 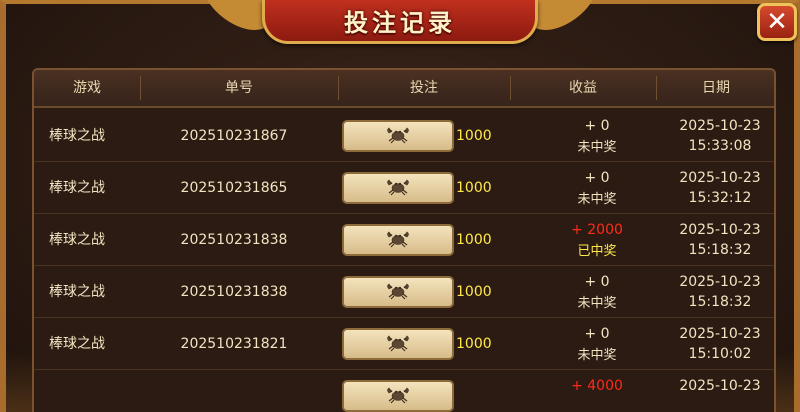 I want to click on record-time: 15:33:08, so click(x=720, y=146).